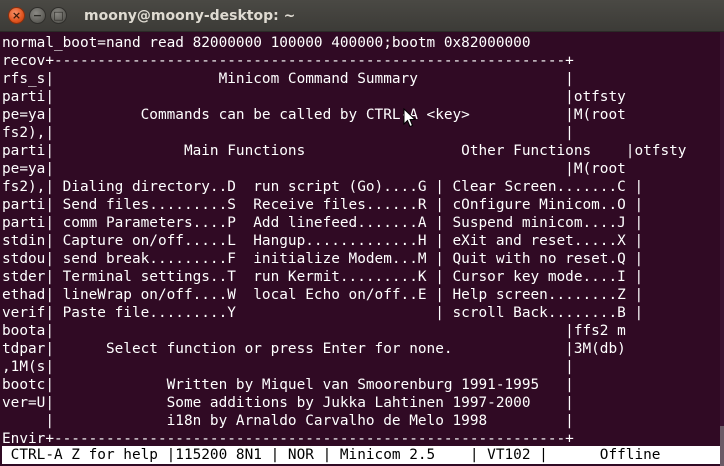 The image size is (724, 466). Describe the element at coordinates (288, 133) in the screenshot. I see `terminal-line: fs2),| |` at that location.